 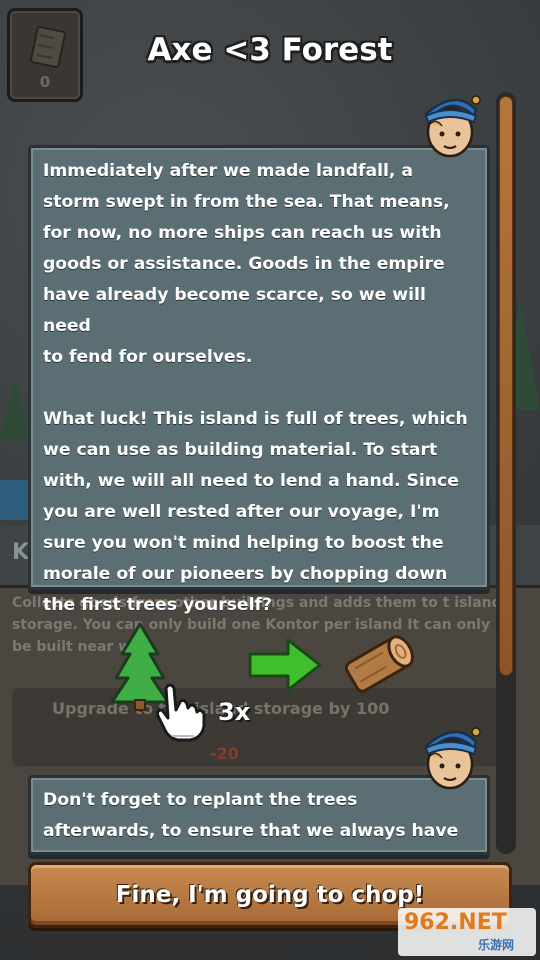 What do you see at coordinates (379, 664) in the screenshot?
I see `wood-log-icon` at bounding box center [379, 664].